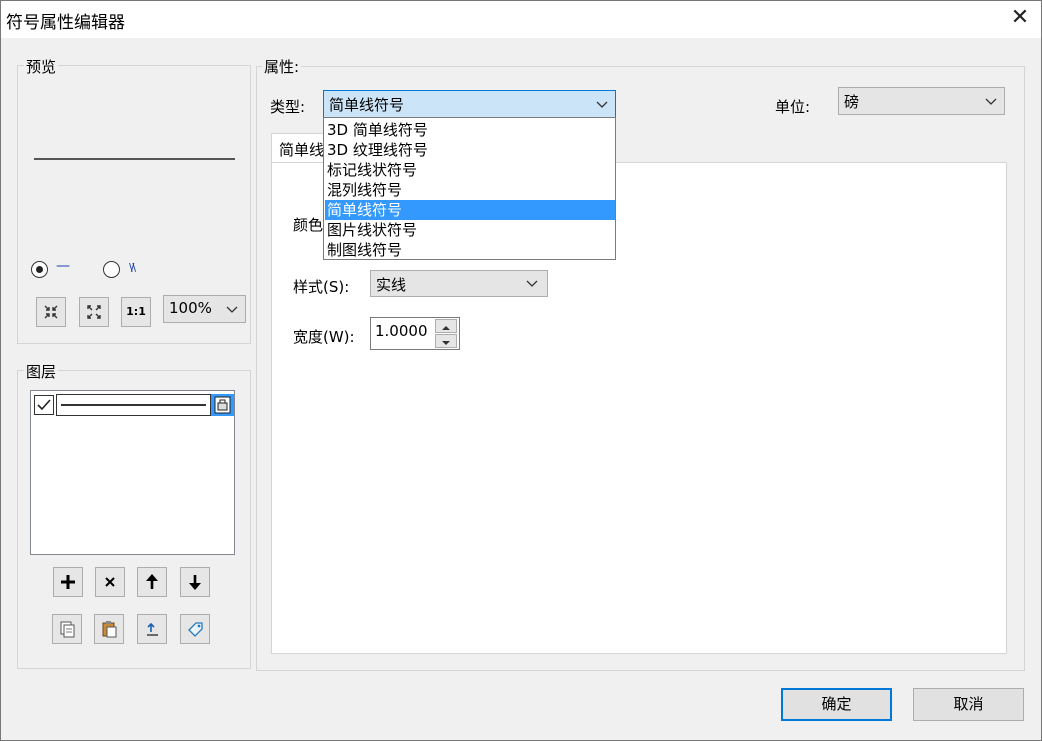  What do you see at coordinates (470, 230) in the screenshot?
I see `type-option: 图片线状符号` at bounding box center [470, 230].